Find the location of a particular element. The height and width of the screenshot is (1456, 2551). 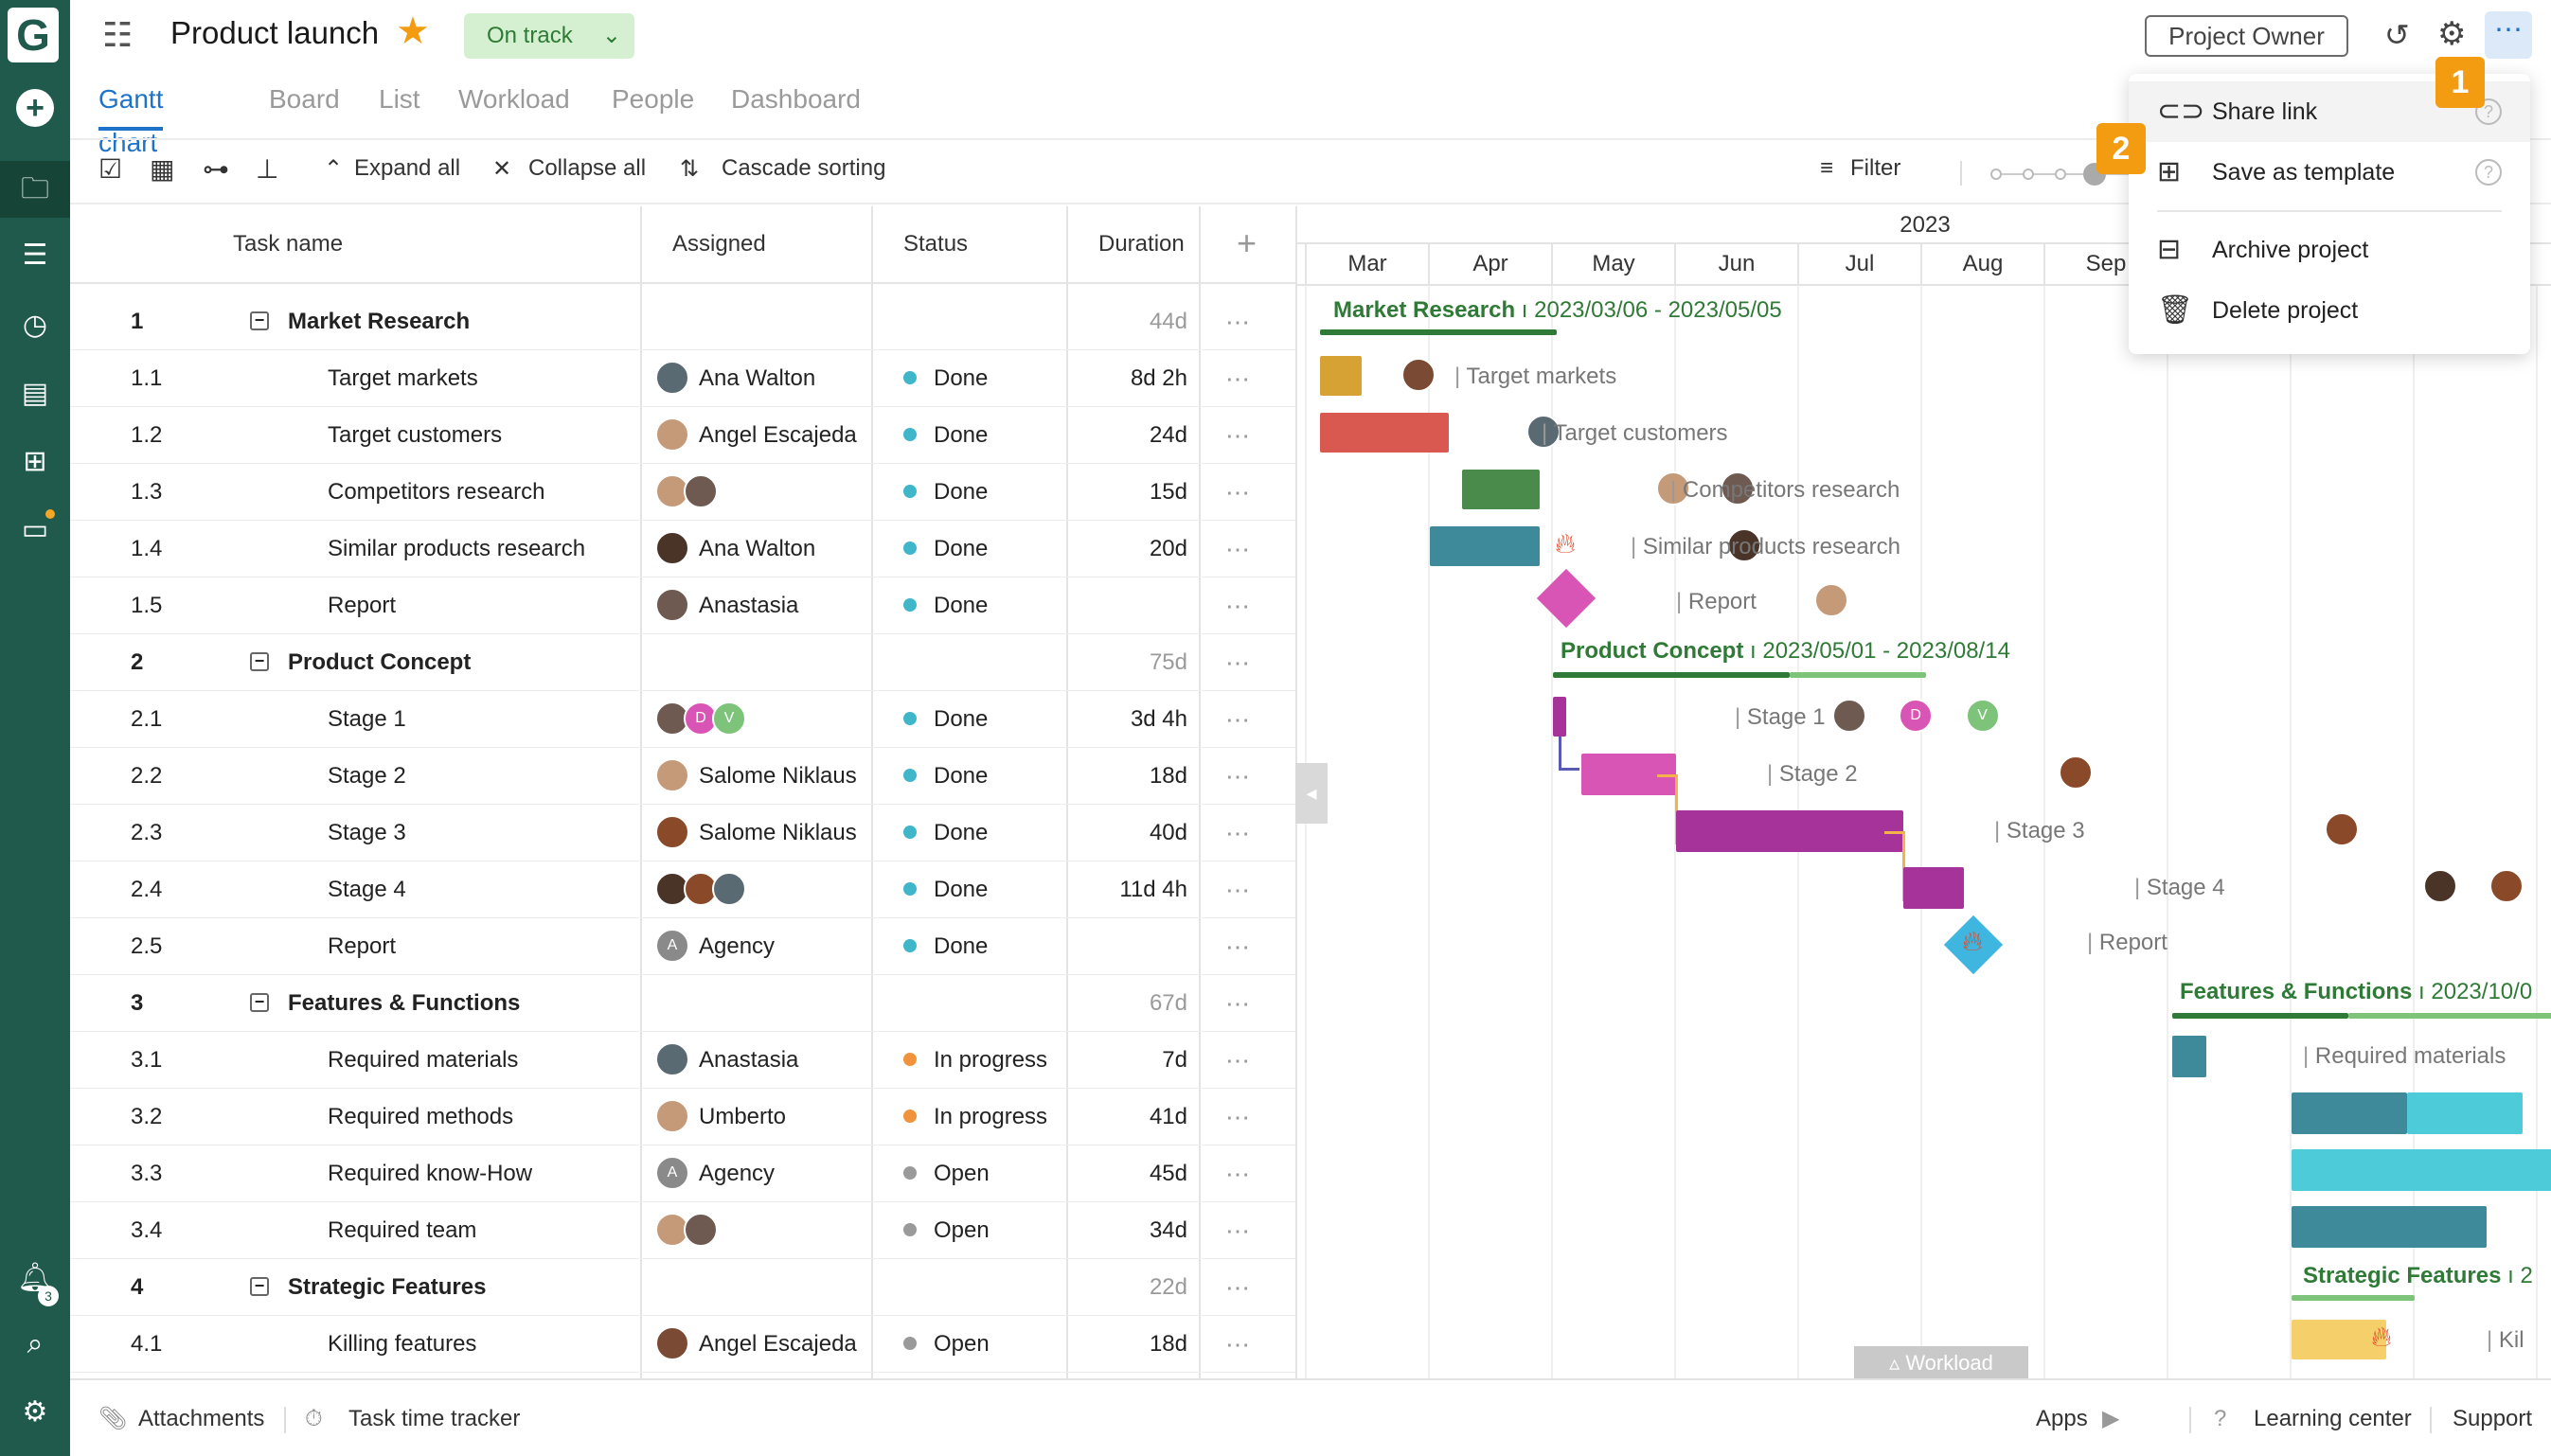

task-row: 2.5 Report A Agency Done ⋯ is located at coordinates (682, 946).